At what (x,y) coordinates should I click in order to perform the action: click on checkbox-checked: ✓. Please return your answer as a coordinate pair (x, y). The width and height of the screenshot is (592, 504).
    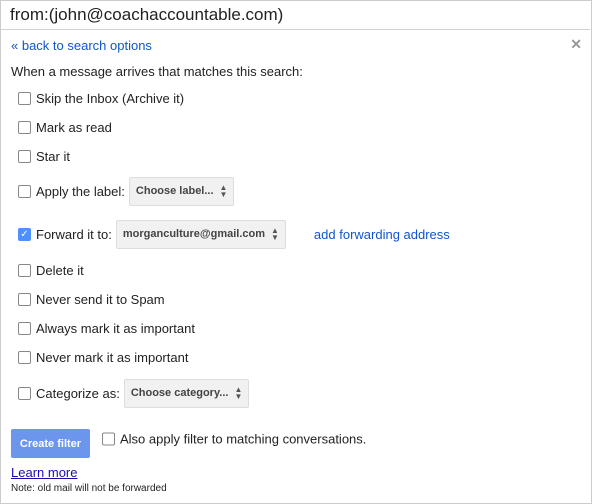
    Looking at the image, I should click on (24, 234).